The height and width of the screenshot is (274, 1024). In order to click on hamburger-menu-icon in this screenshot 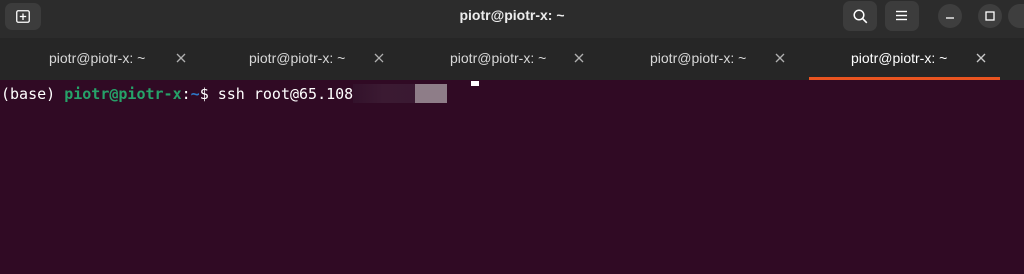, I will do `click(901, 15)`.